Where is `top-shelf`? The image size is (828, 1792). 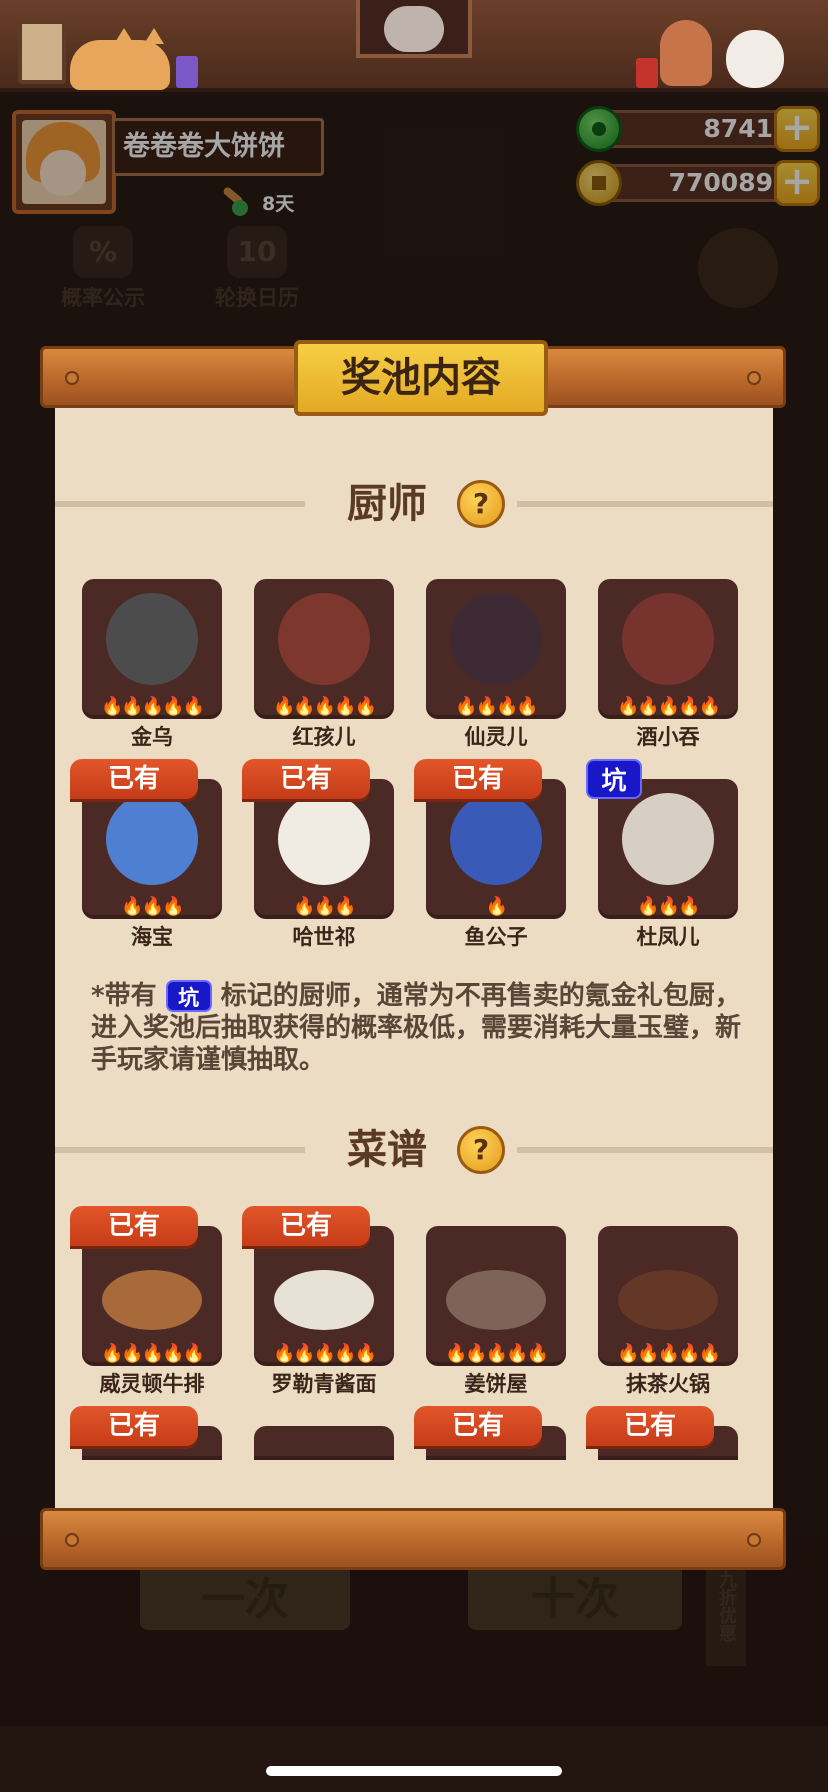
top-shelf is located at coordinates (414, 46).